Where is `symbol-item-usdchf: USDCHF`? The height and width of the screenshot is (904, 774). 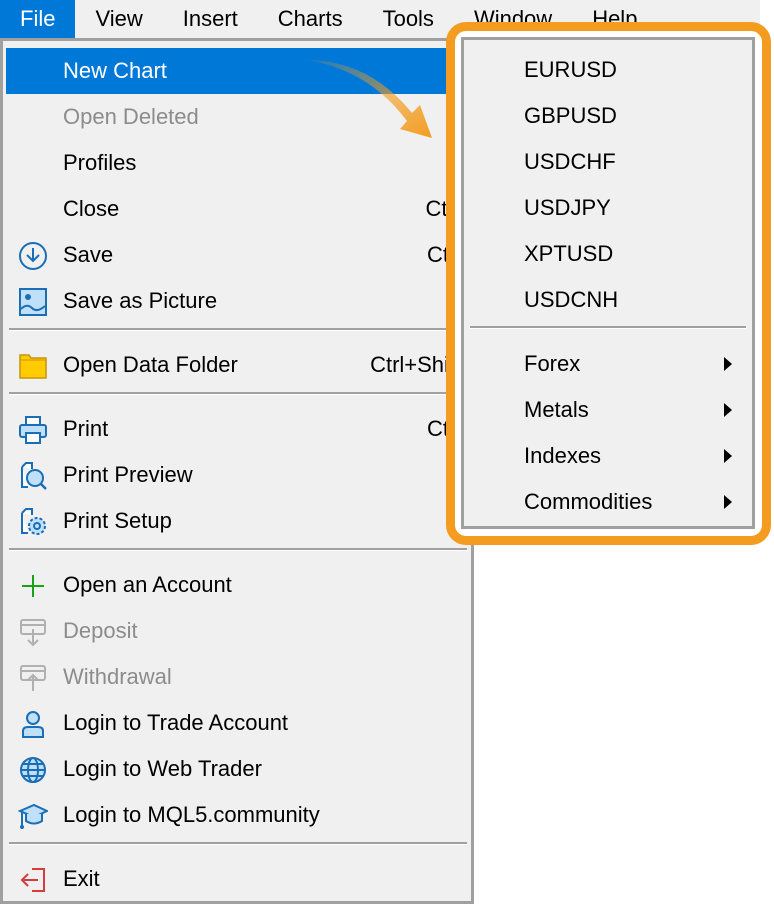
symbol-item-usdchf: USDCHF is located at coordinates (608, 162).